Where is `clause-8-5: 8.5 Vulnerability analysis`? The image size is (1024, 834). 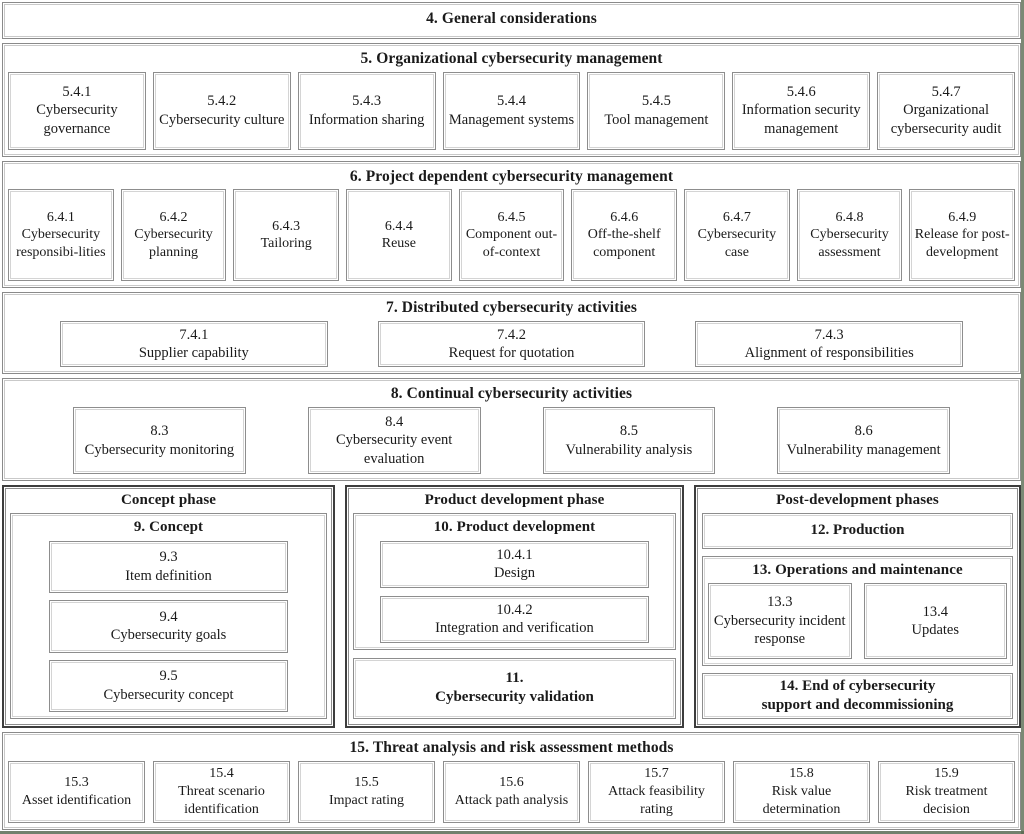
clause-8-5: 8.5 Vulnerability analysis is located at coordinates (629, 441).